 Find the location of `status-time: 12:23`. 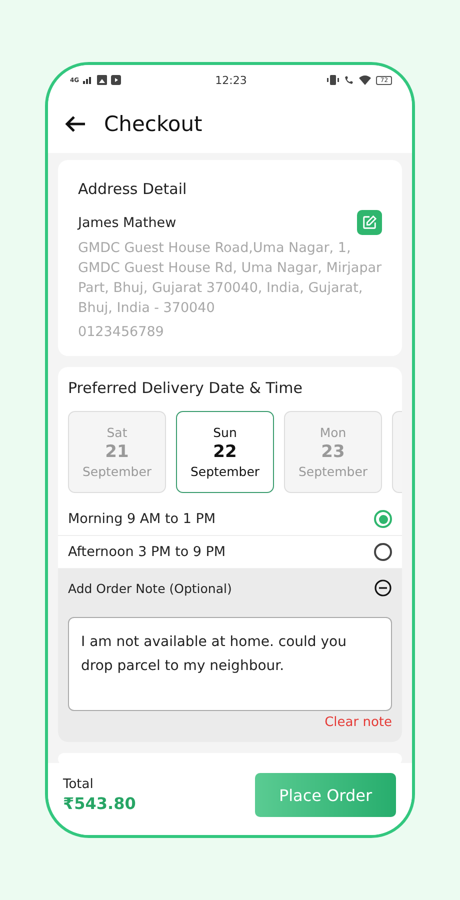

status-time: 12:23 is located at coordinates (231, 80).